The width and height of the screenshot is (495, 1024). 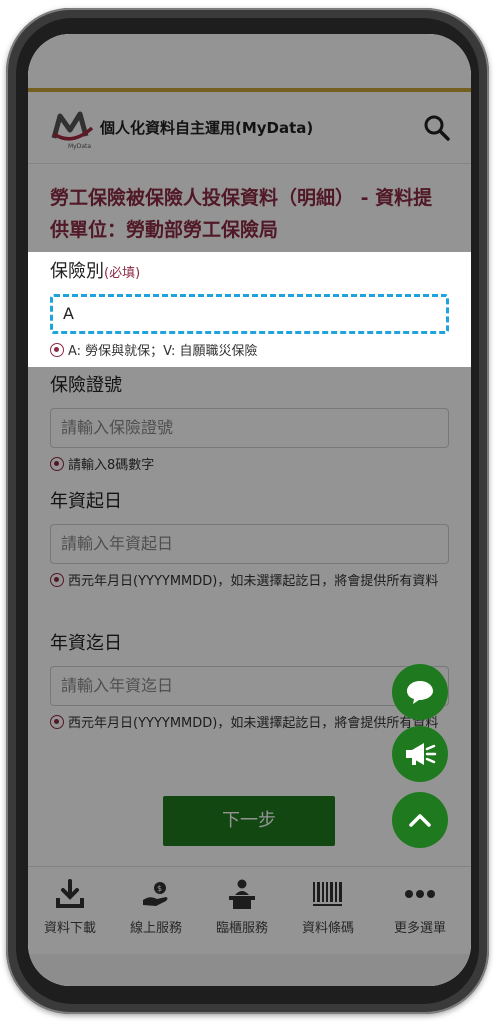 I want to click on field-label: 保險別(必填), so click(x=95, y=271).